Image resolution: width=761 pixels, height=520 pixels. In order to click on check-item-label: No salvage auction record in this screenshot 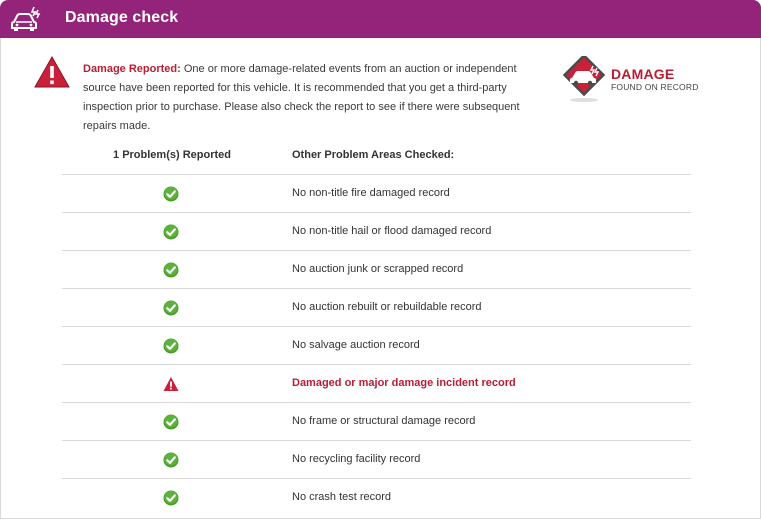, I will do `click(356, 345)`.